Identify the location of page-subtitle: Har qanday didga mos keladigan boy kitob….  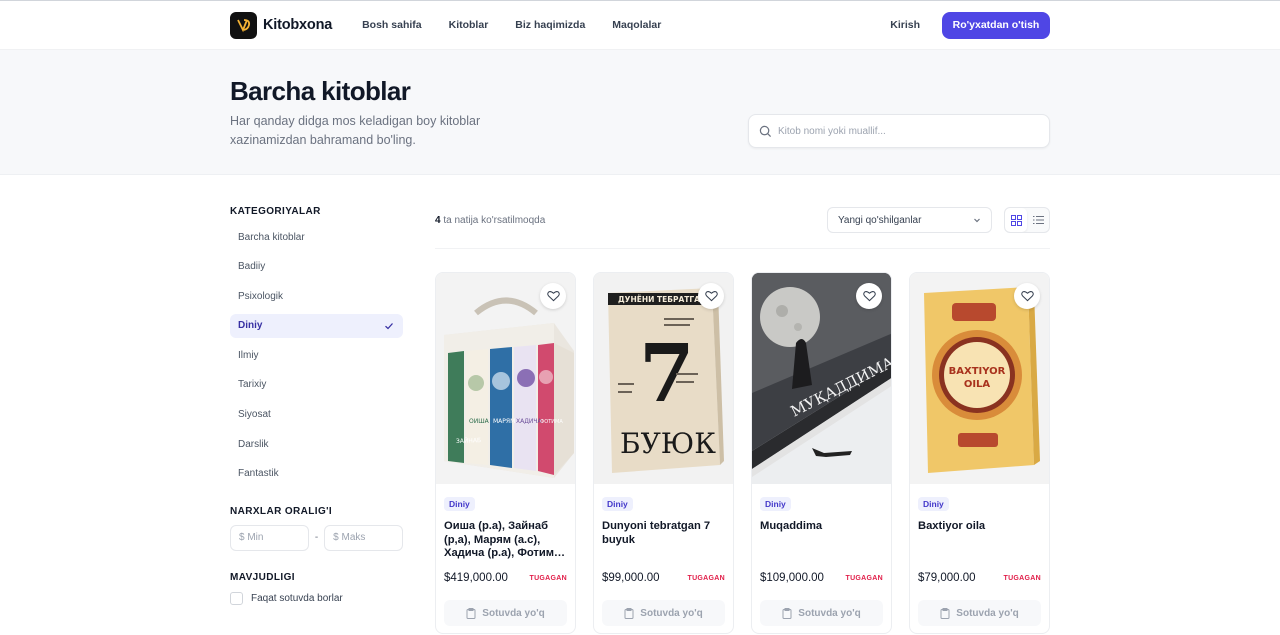
(355, 130).